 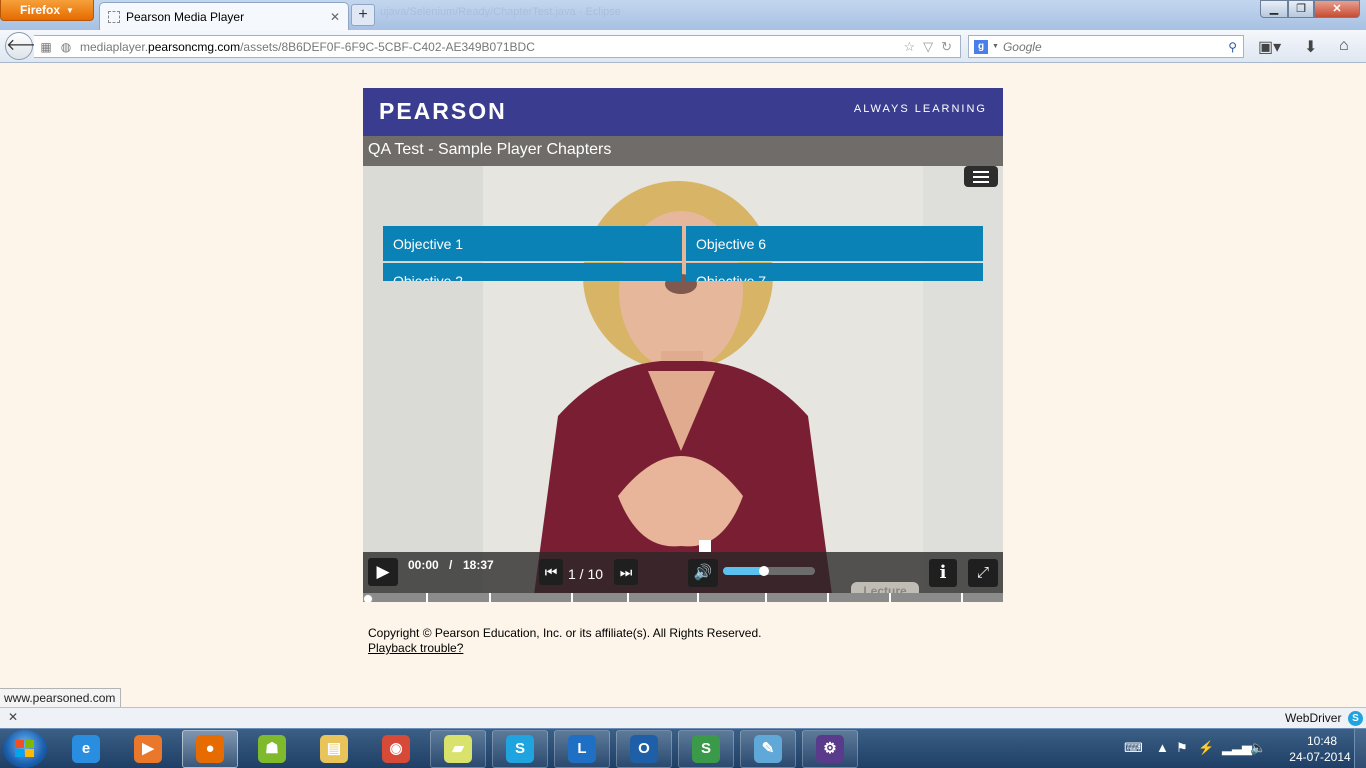 I want to click on info-button: i, so click(x=943, y=573).